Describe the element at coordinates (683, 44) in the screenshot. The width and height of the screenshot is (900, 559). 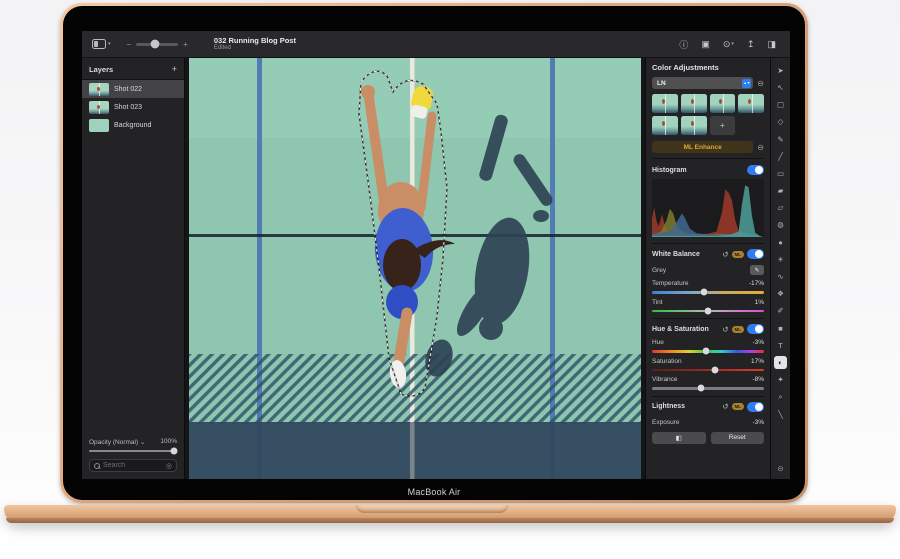
I see `info-icon: ⓘ` at that location.